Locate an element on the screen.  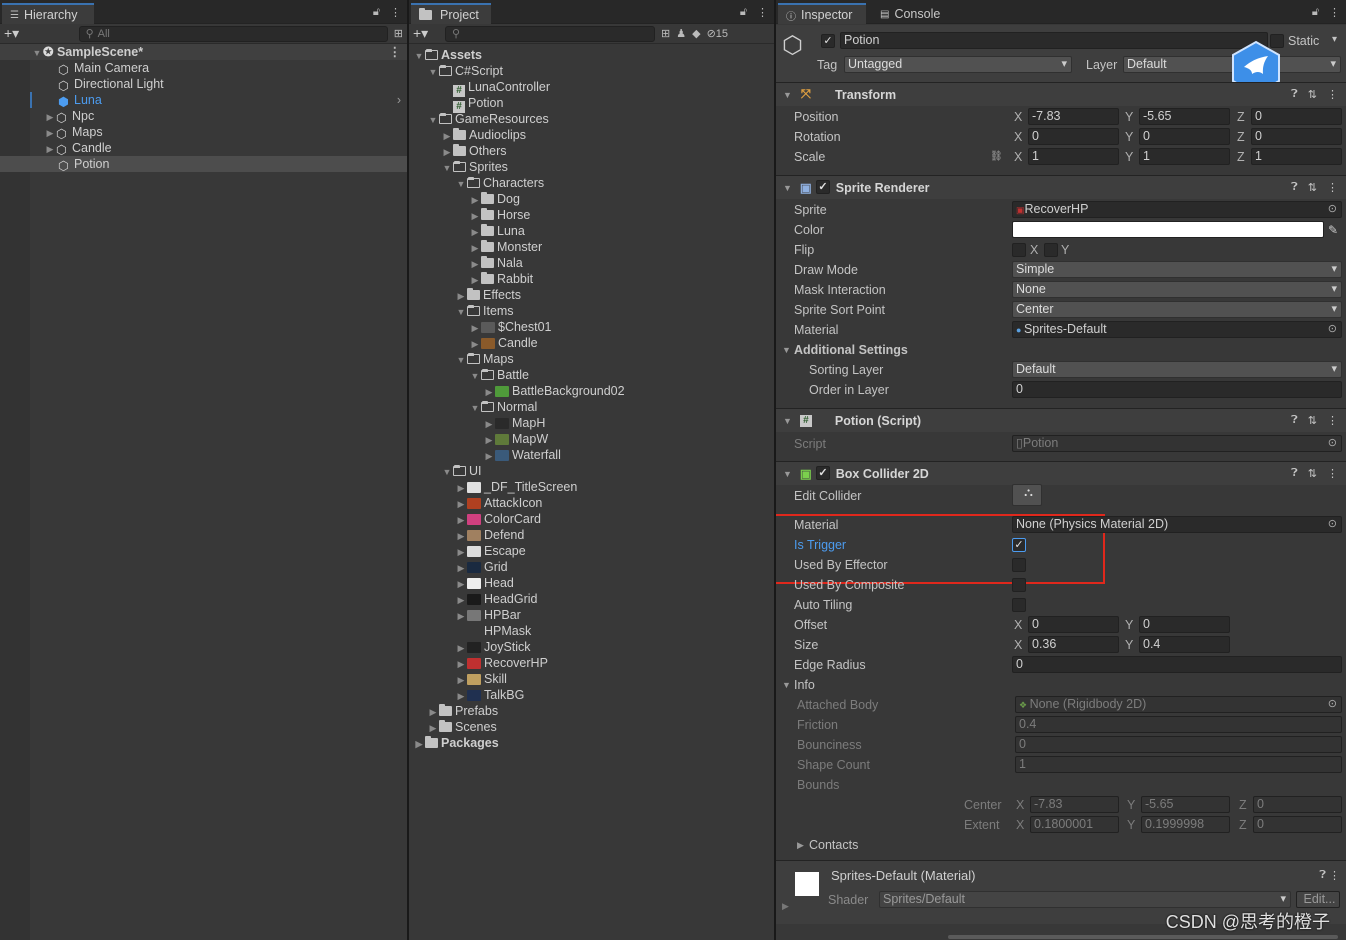
project-item: ▶ BattleBackground02 is located at coordinates (591, 391).